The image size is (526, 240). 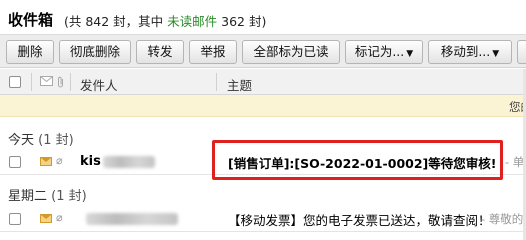 What do you see at coordinates (90, 161) in the screenshot?
I see `sender-name: kis` at bounding box center [90, 161].